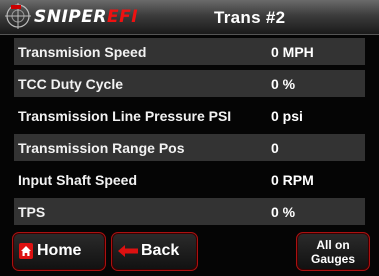 The image size is (379, 276). Describe the element at coordinates (128, 251) in the screenshot. I see `arrow-left-icon` at that location.